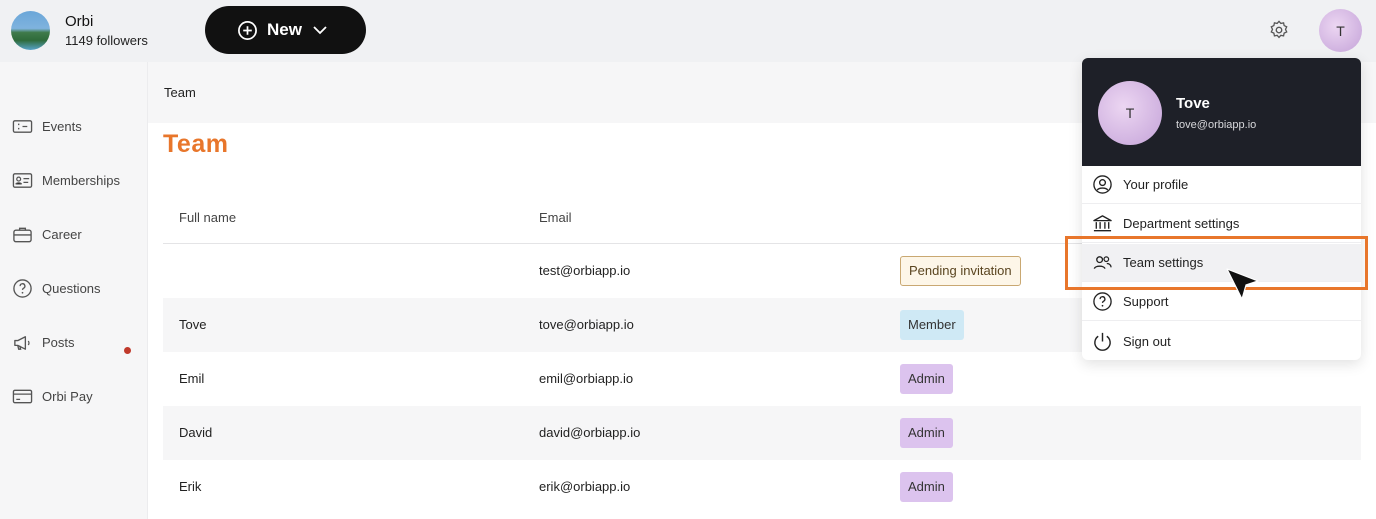 Image resolution: width=1376 pixels, height=519 pixels. I want to click on row-email: david@orbiapp.io, so click(590, 432).